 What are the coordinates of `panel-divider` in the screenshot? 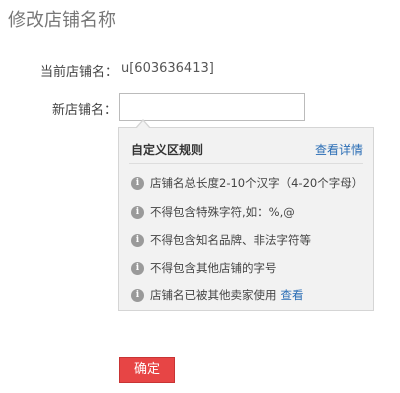 It's located at (246, 163).